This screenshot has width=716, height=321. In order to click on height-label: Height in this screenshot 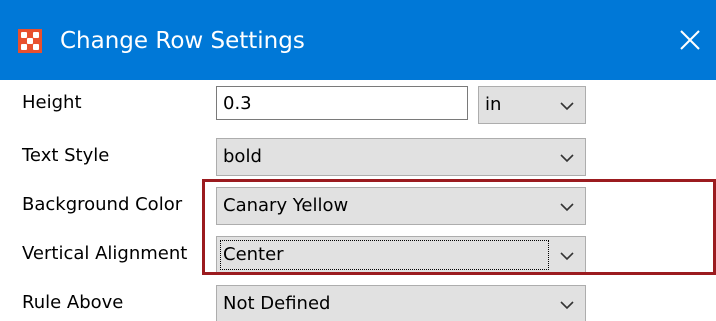, I will do `click(52, 102)`.